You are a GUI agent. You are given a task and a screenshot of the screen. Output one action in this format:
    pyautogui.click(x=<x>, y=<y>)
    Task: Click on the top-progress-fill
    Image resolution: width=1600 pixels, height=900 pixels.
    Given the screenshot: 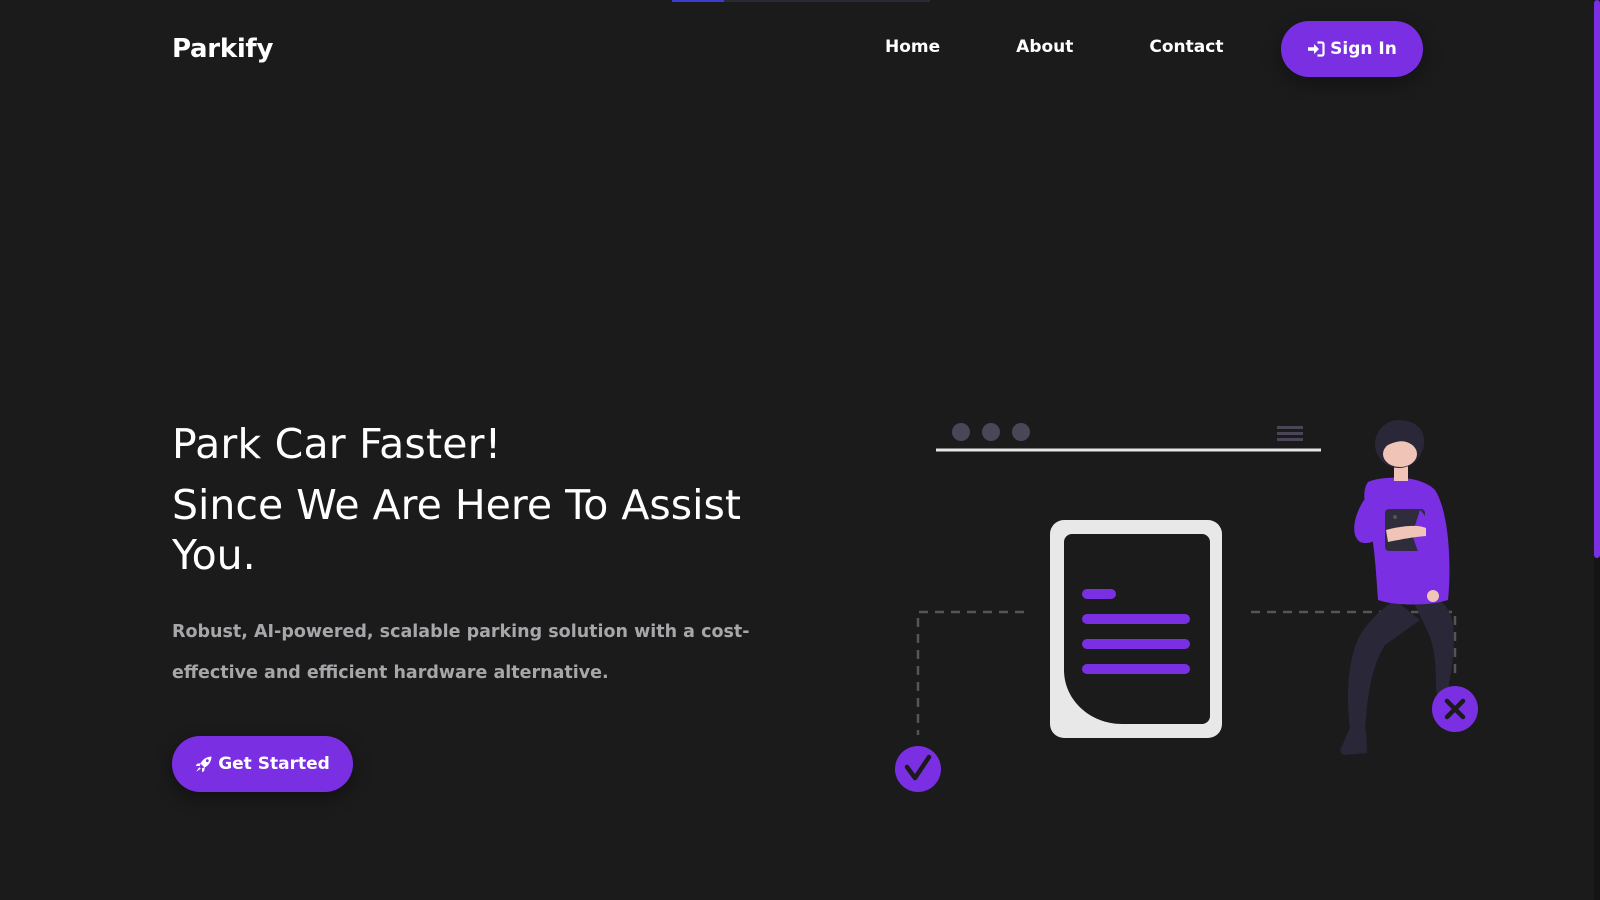 What is the action you would take?
    pyautogui.click(x=698, y=1)
    